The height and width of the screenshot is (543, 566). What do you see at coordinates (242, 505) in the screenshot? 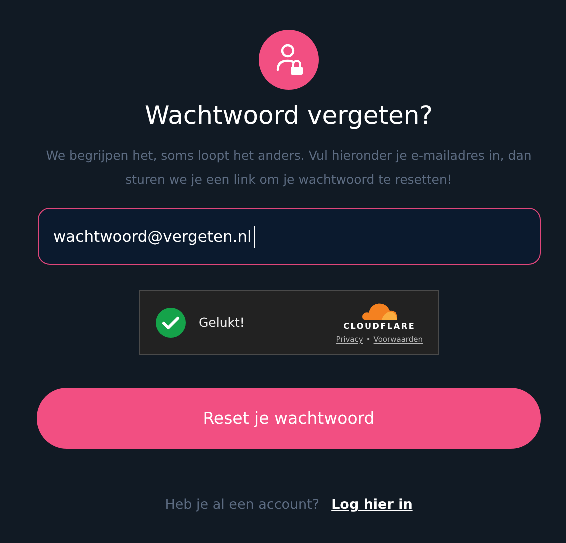
I see `account-question: Heb je al een account?` at bounding box center [242, 505].